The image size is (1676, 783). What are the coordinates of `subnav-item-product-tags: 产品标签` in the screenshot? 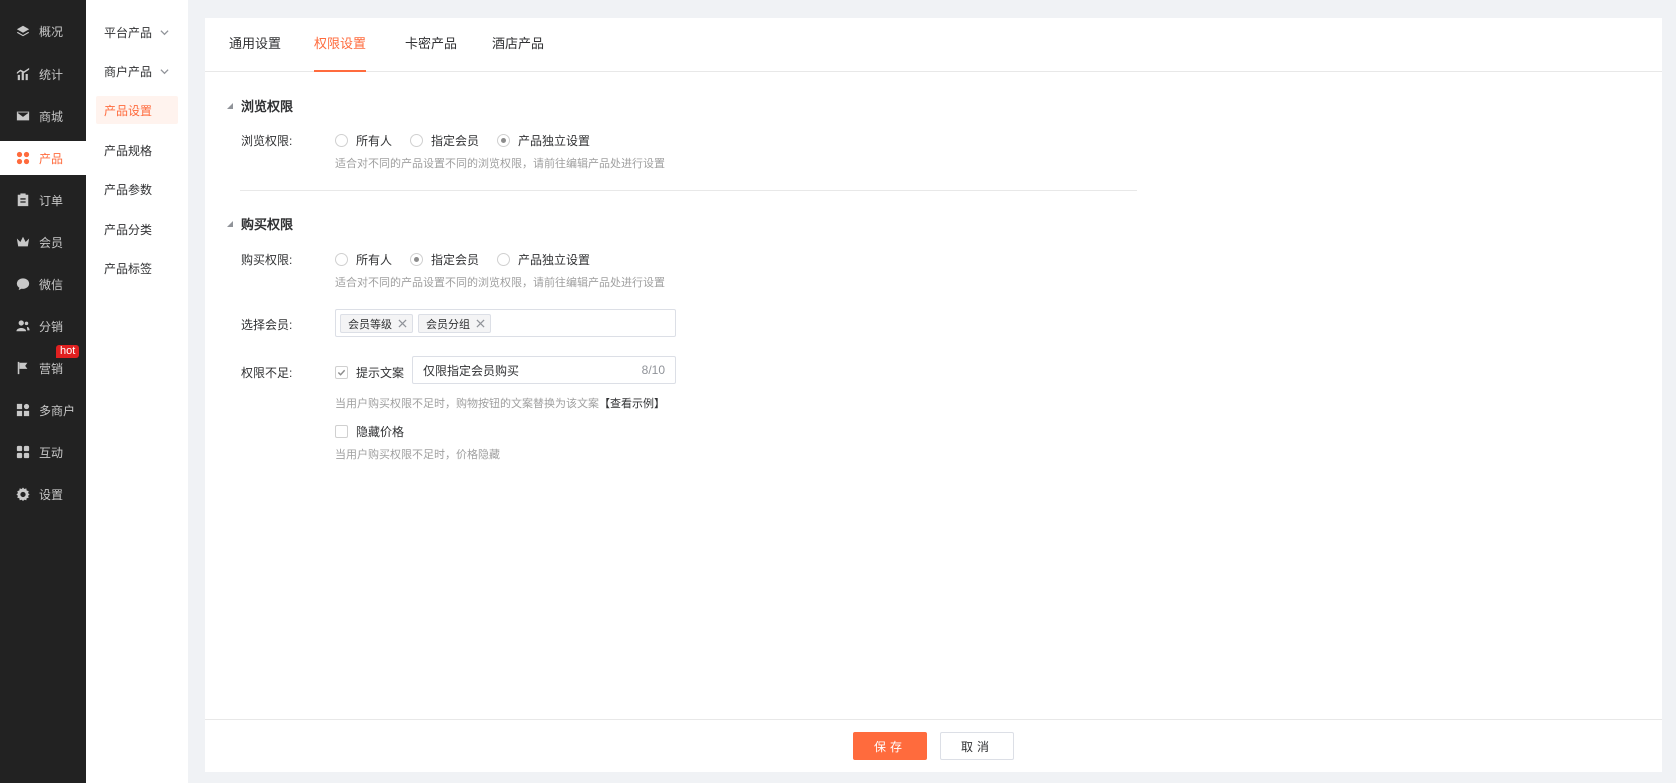 It's located at (137, 268).